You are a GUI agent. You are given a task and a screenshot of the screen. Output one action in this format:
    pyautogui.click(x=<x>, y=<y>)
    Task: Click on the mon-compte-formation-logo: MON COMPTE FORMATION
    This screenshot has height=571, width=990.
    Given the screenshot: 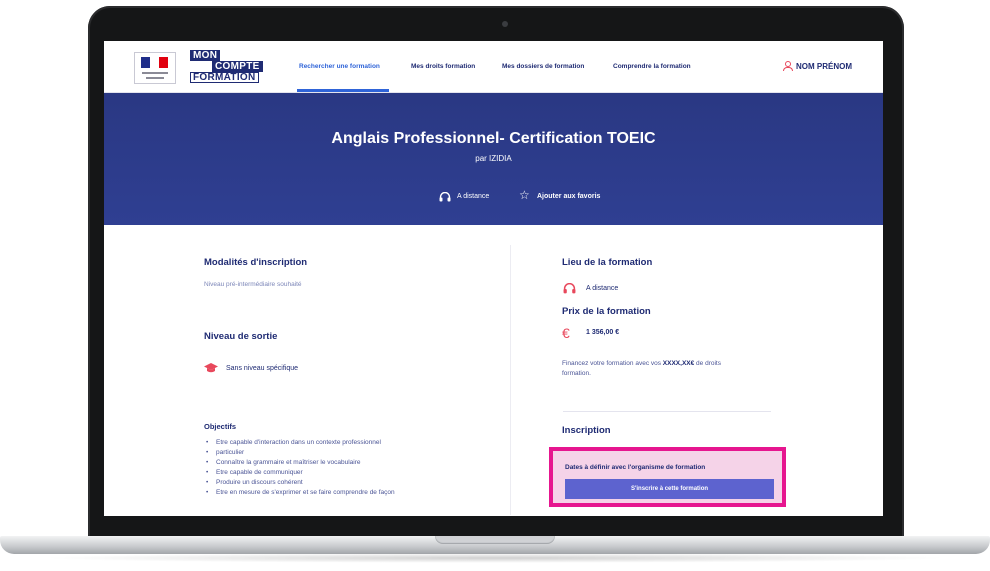 What is the action you would take?
    pyautogui.click(x=227, y=67)
    